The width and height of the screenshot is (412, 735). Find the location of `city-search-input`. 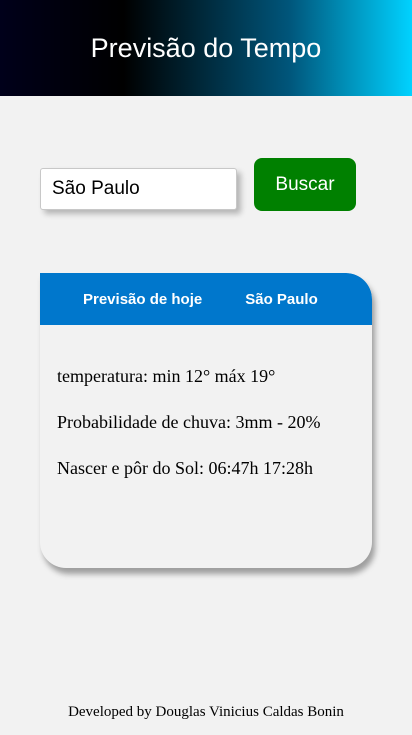

city-search-input is located at coordinates (138, 189).